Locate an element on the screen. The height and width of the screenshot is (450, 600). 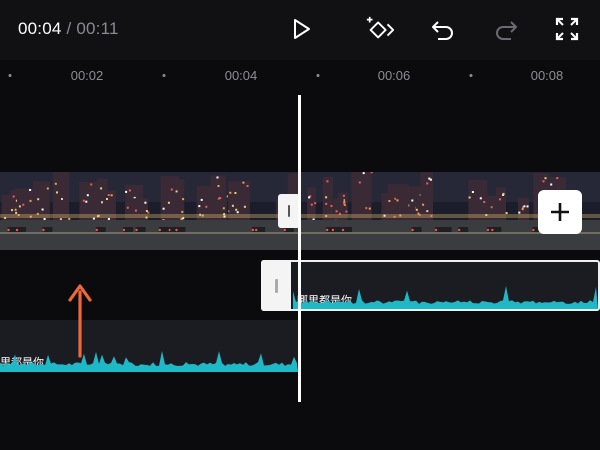
ruler-label: 00:06 is located at coordinates (394, 75).